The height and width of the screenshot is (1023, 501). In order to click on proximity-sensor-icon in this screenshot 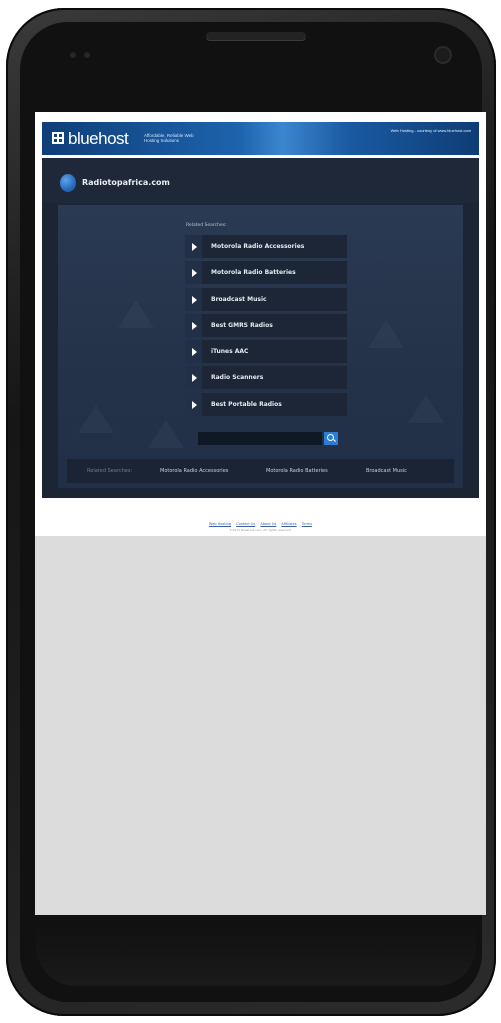, I will do `click(73, 55)`.